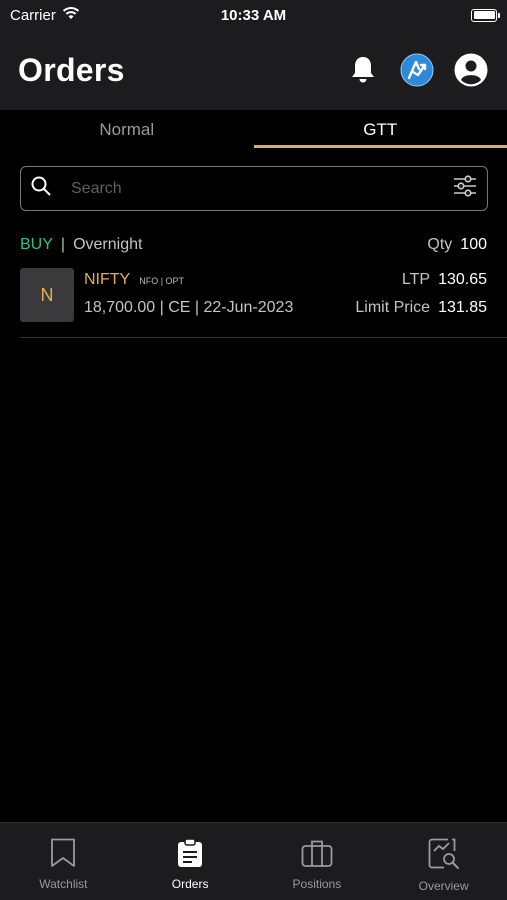 The image size is (507, 900). What do you see at coordinates (262, 188) in the screenshot?
I see `search-input` at bounding box center [262, 188].